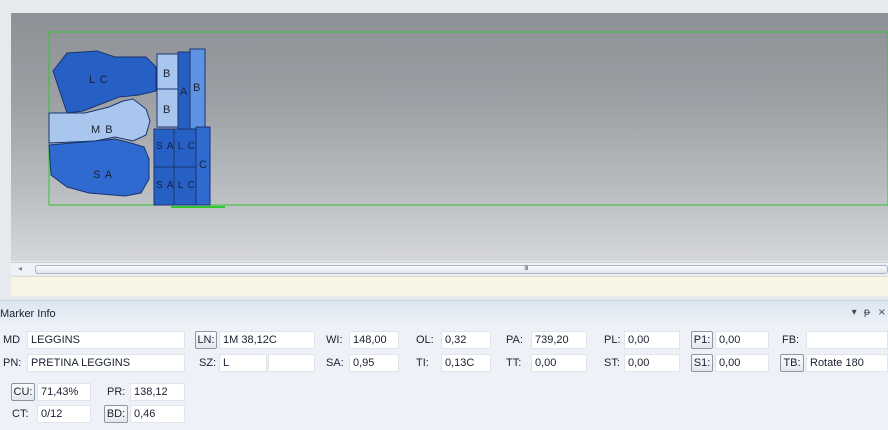 The width and height of the screenshot is (888, 430). I want to click on pn-field: PRETINA LEGGINS, so click(106, 363).